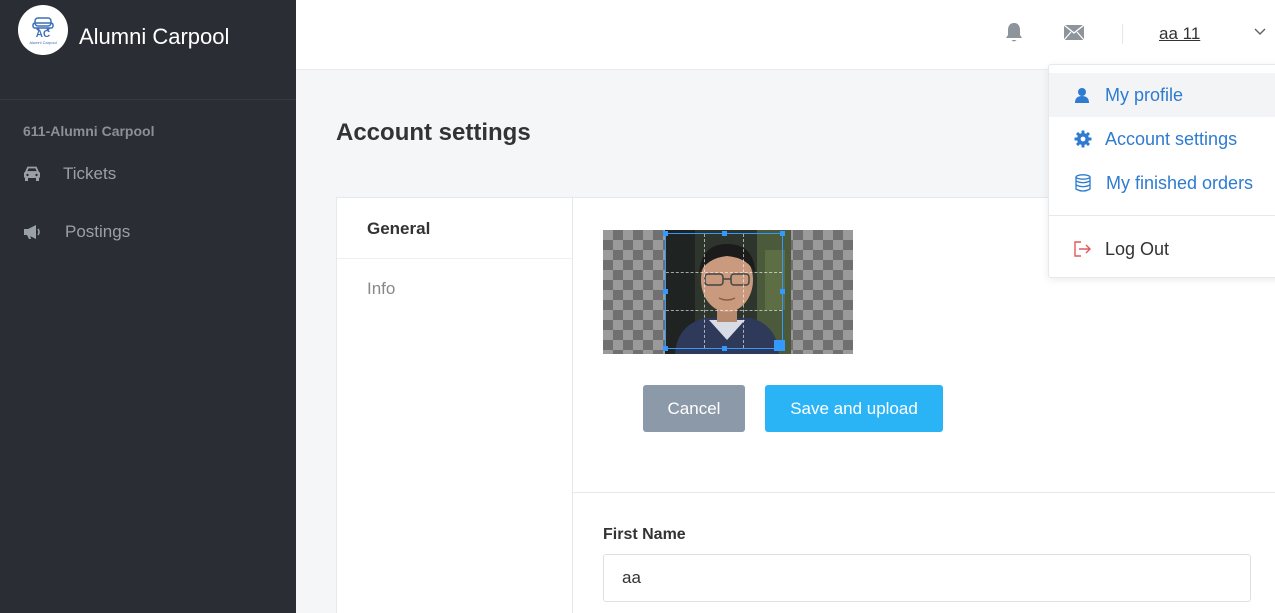  What do you see at coordinates (1082, 249) in the screenshot?
I see `logout-icon` at bounding box center [1082, 249].